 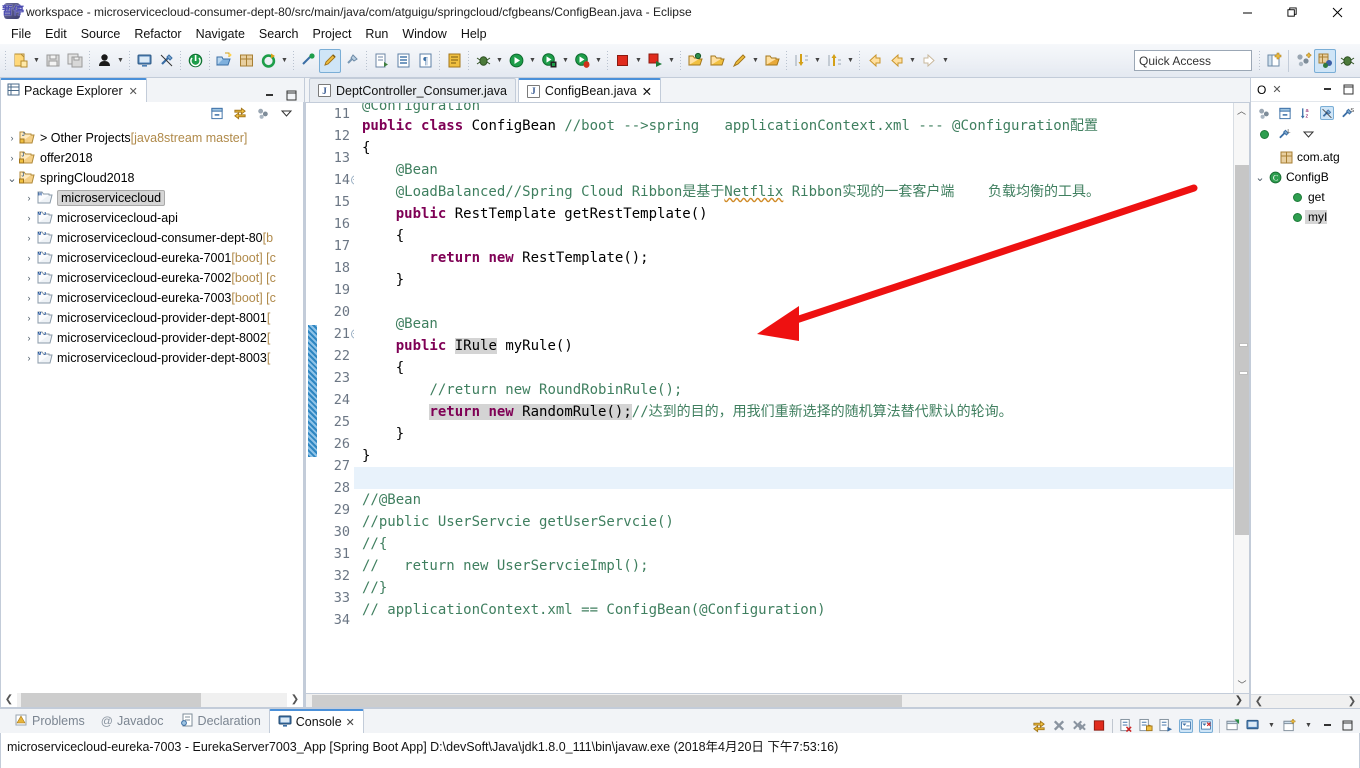 I want to click on code-line: // return new UserServcieImpl();, so click(x=793, y=566).